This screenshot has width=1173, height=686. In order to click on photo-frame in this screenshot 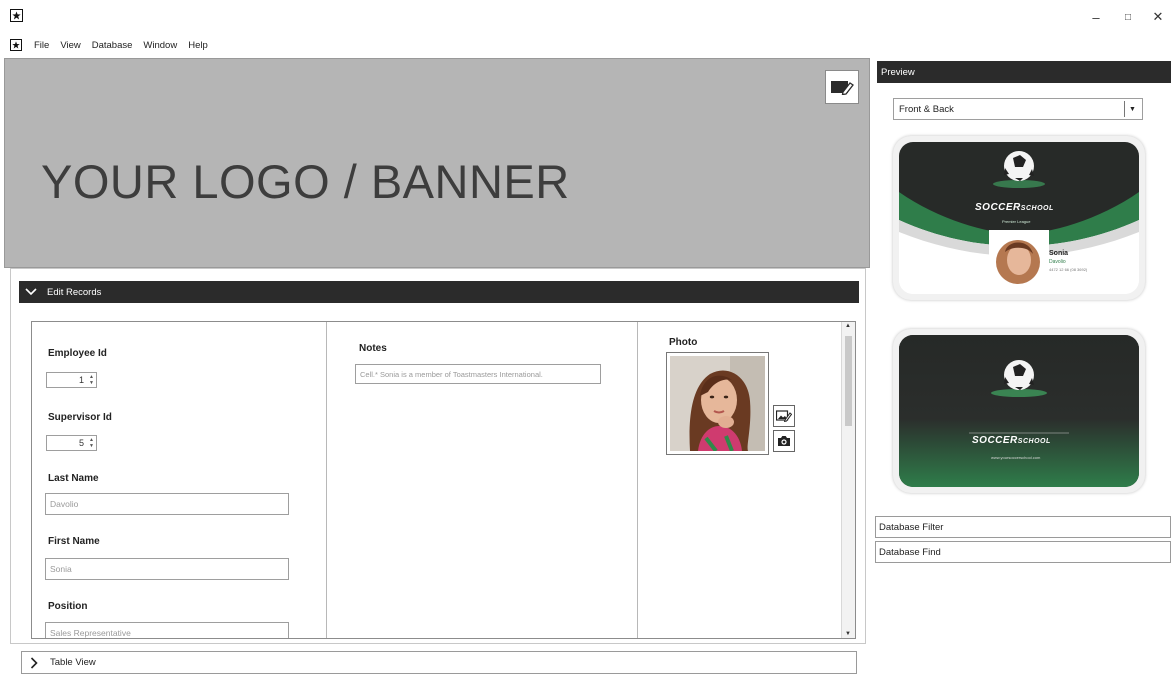, I will do `click(717, 403)`.